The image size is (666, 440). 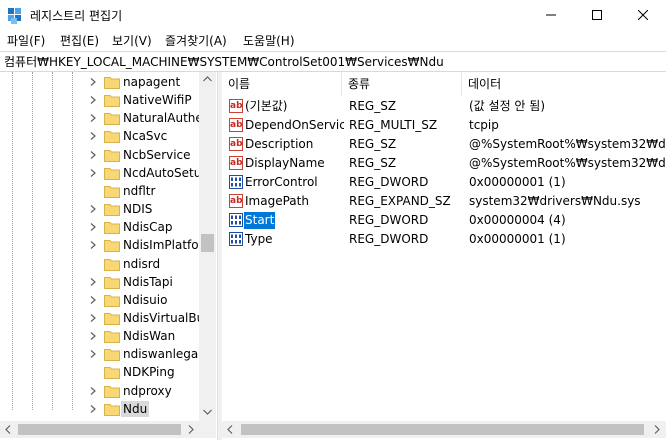 What do you see at coordinates (14, 16) in the screenshot?
I see `registry-editor-icon` at bounding box center [14, 16].